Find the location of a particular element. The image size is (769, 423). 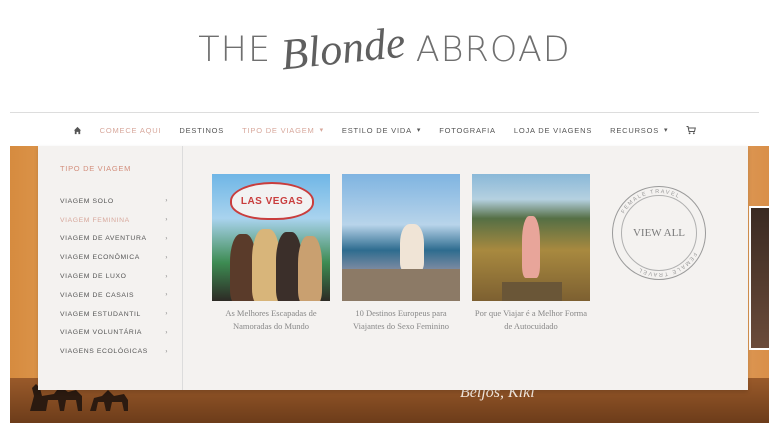

nav-recursos: RECURSOS ▾ is located at coordinates (639, 130).